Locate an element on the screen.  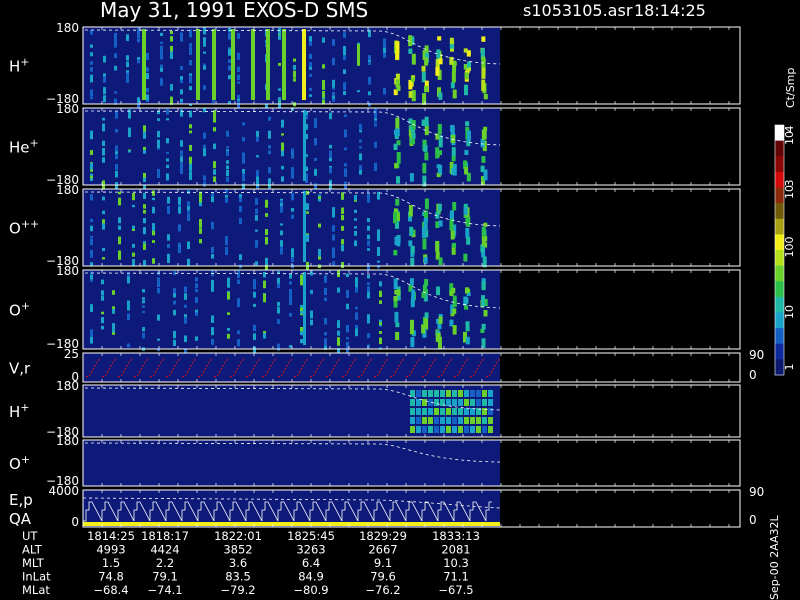
heatmap-streak is located at coordinates (304, 308).